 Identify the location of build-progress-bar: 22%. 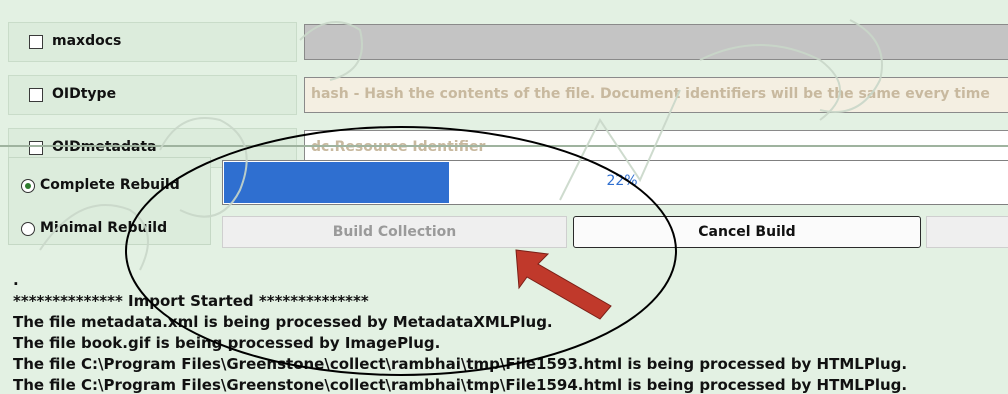
(615, 182).